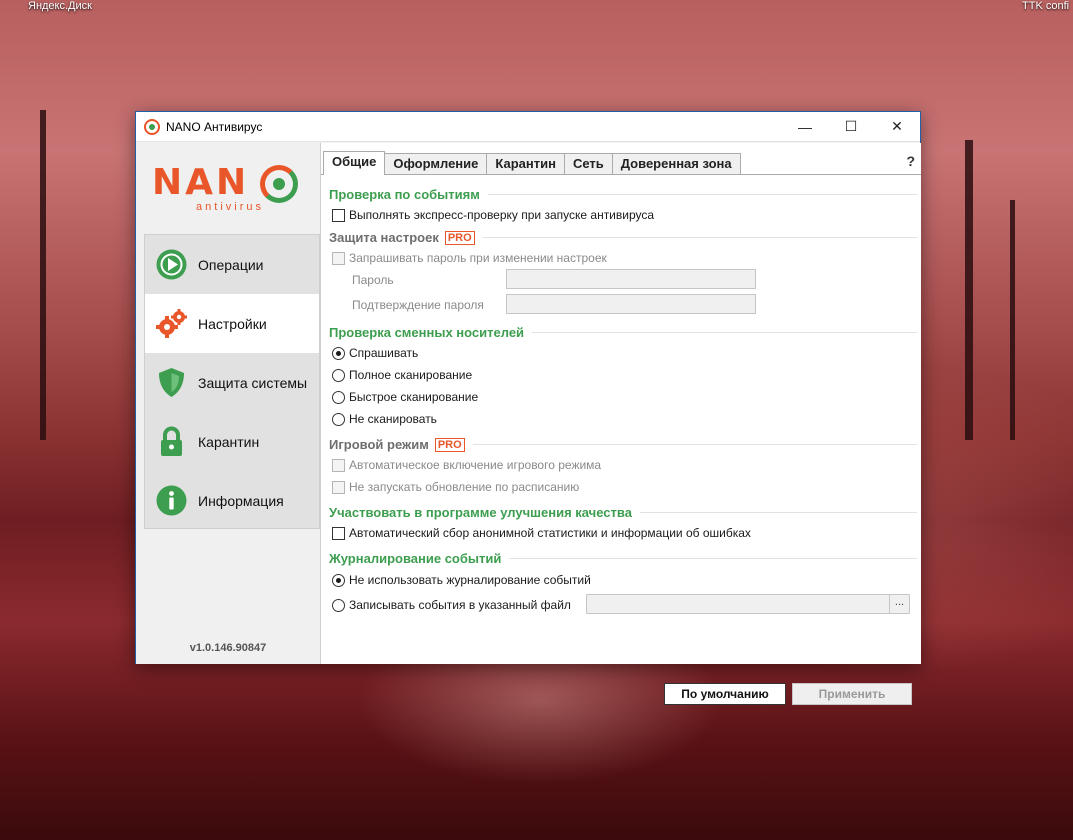 The height and width of the screenshot is (840, 1073). I want to click on sidebar-item-label: Настройки, so click(232, 323).